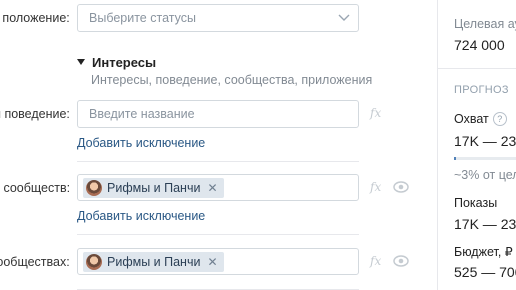  What do you see at coordinates (481, 90) in the screenshot?
I see `forecast-caption: ПРОГНОЗ` at bounding box center [481, 90].